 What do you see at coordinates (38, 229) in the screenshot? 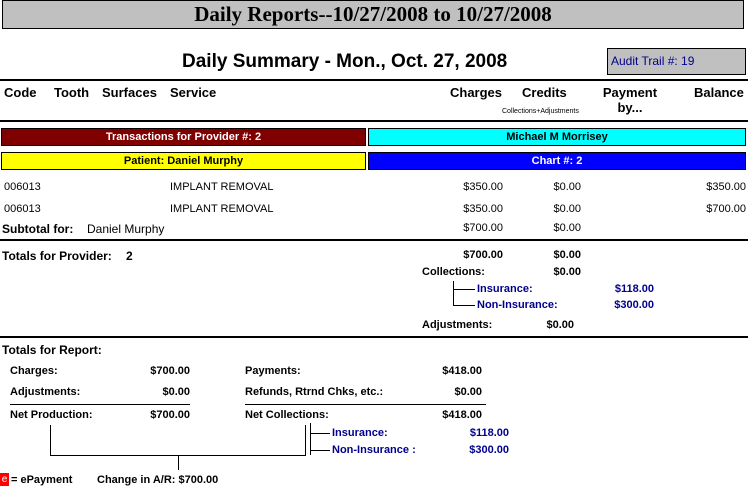
I see `subtotal-label: Subtotal for:` at bounding box center [38, 229].